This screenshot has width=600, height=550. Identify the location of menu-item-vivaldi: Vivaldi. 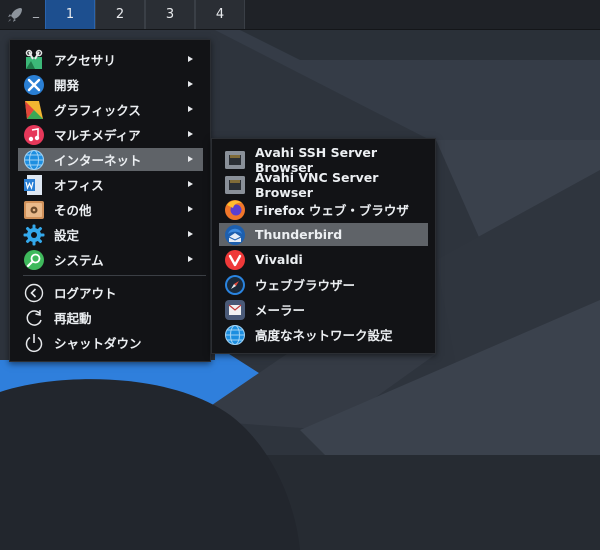
(323, 259).